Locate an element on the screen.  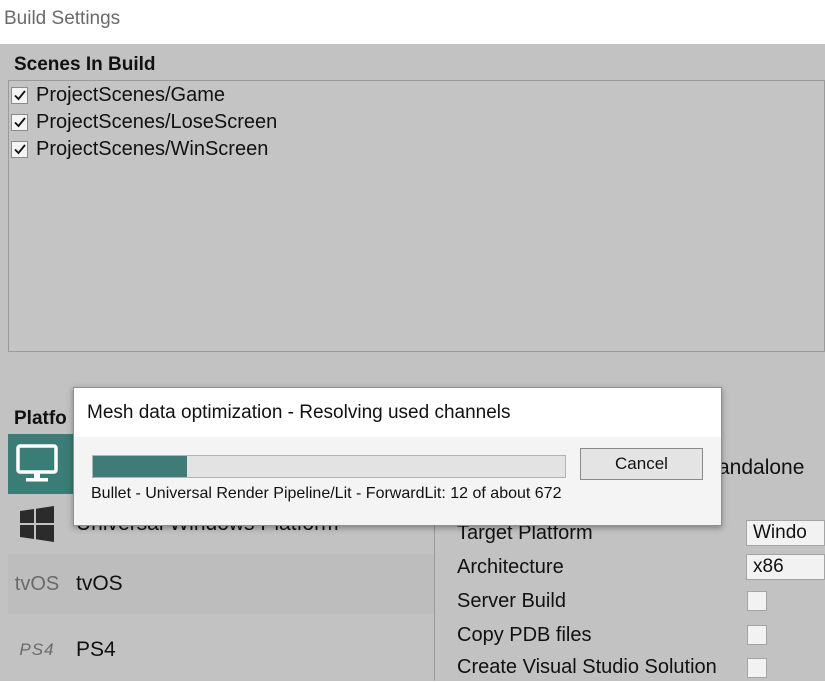
copy-pdb-label: Copy PDB files is located at coordinates (524, 634).